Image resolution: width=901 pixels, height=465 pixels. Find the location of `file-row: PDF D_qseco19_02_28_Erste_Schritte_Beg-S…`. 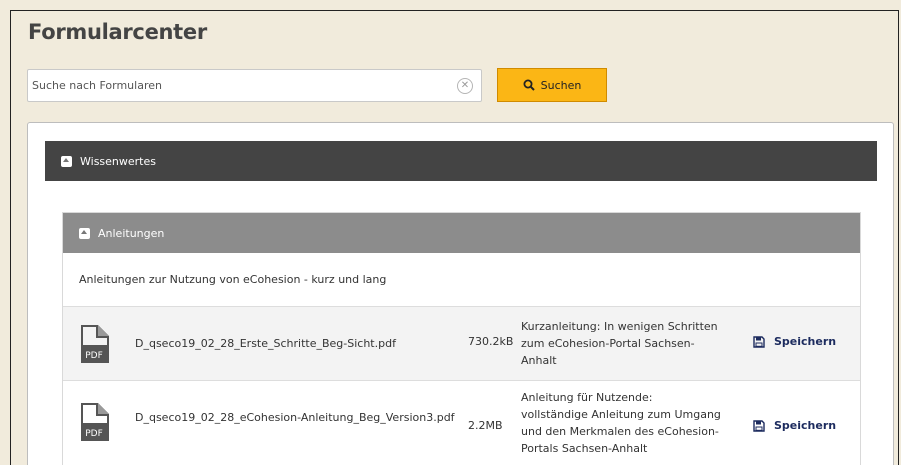

file-row: PDF D_qseco19_02_28_Erste_Schritte_Beg-S… is located at coordinates (461, 343).